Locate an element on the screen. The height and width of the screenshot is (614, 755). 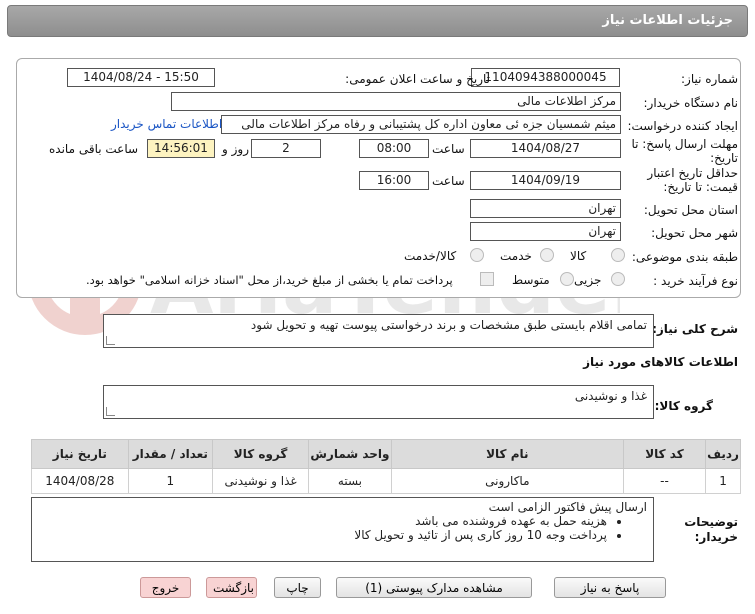
cell-group: غذا و نوشیدنی is located at coordinates (260, 481).